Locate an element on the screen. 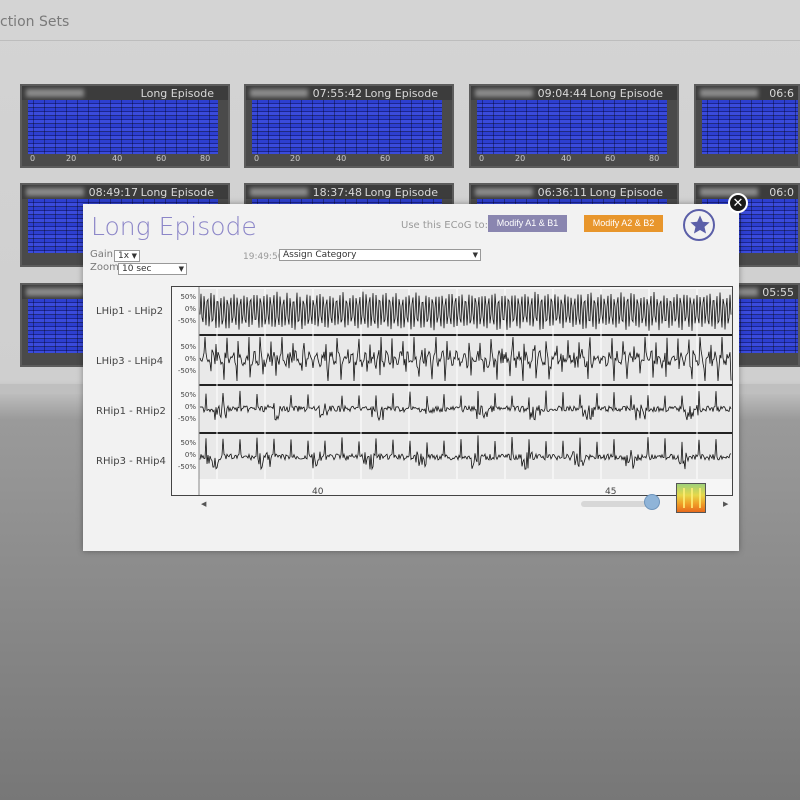 This screenshot has height=800, width=800. zoom-select: 10 sec ▼ is located at coordinates (152, 269).